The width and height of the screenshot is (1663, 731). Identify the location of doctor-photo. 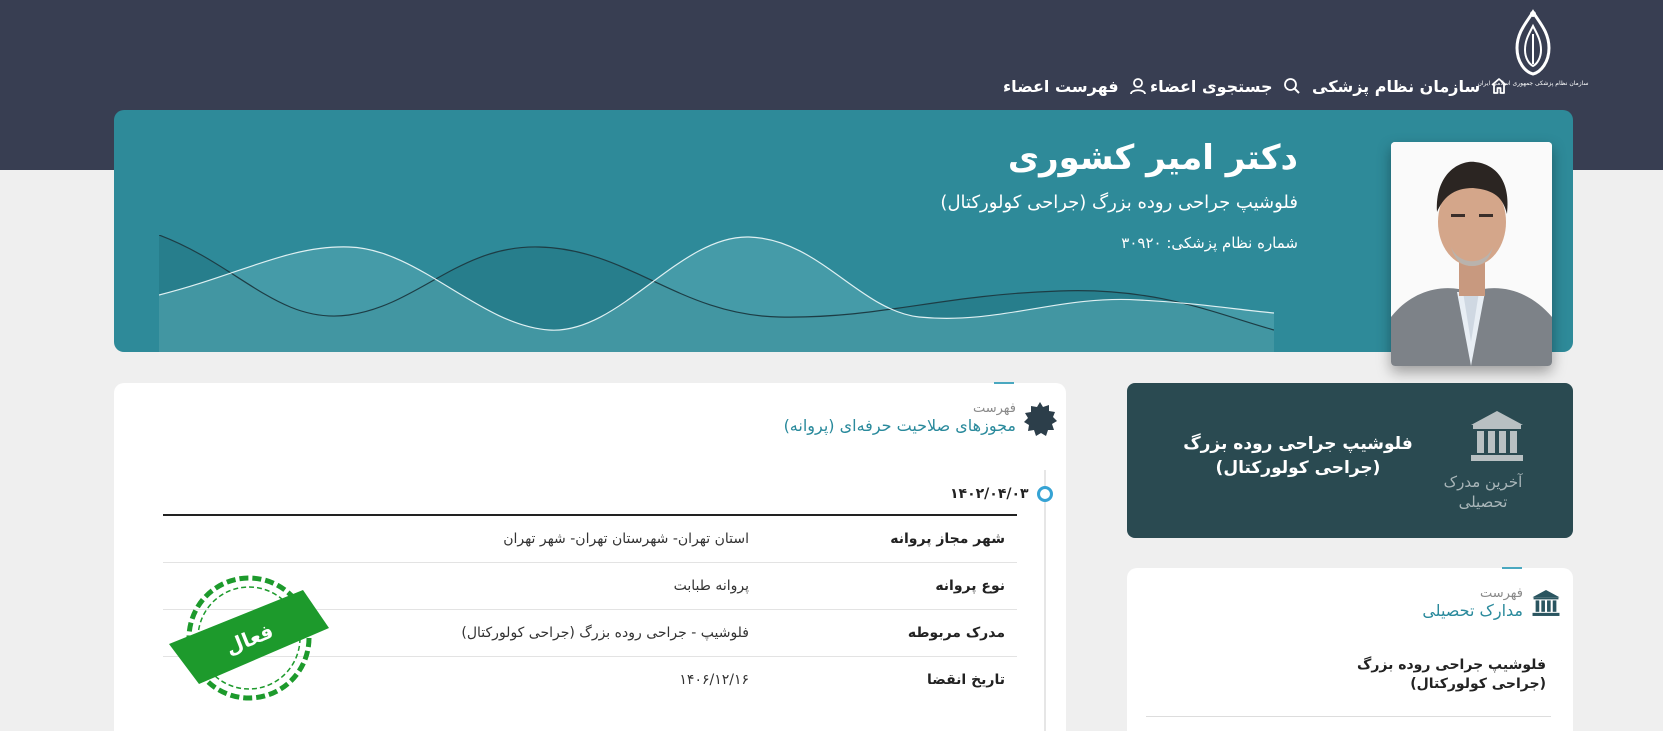
(1471, 254).